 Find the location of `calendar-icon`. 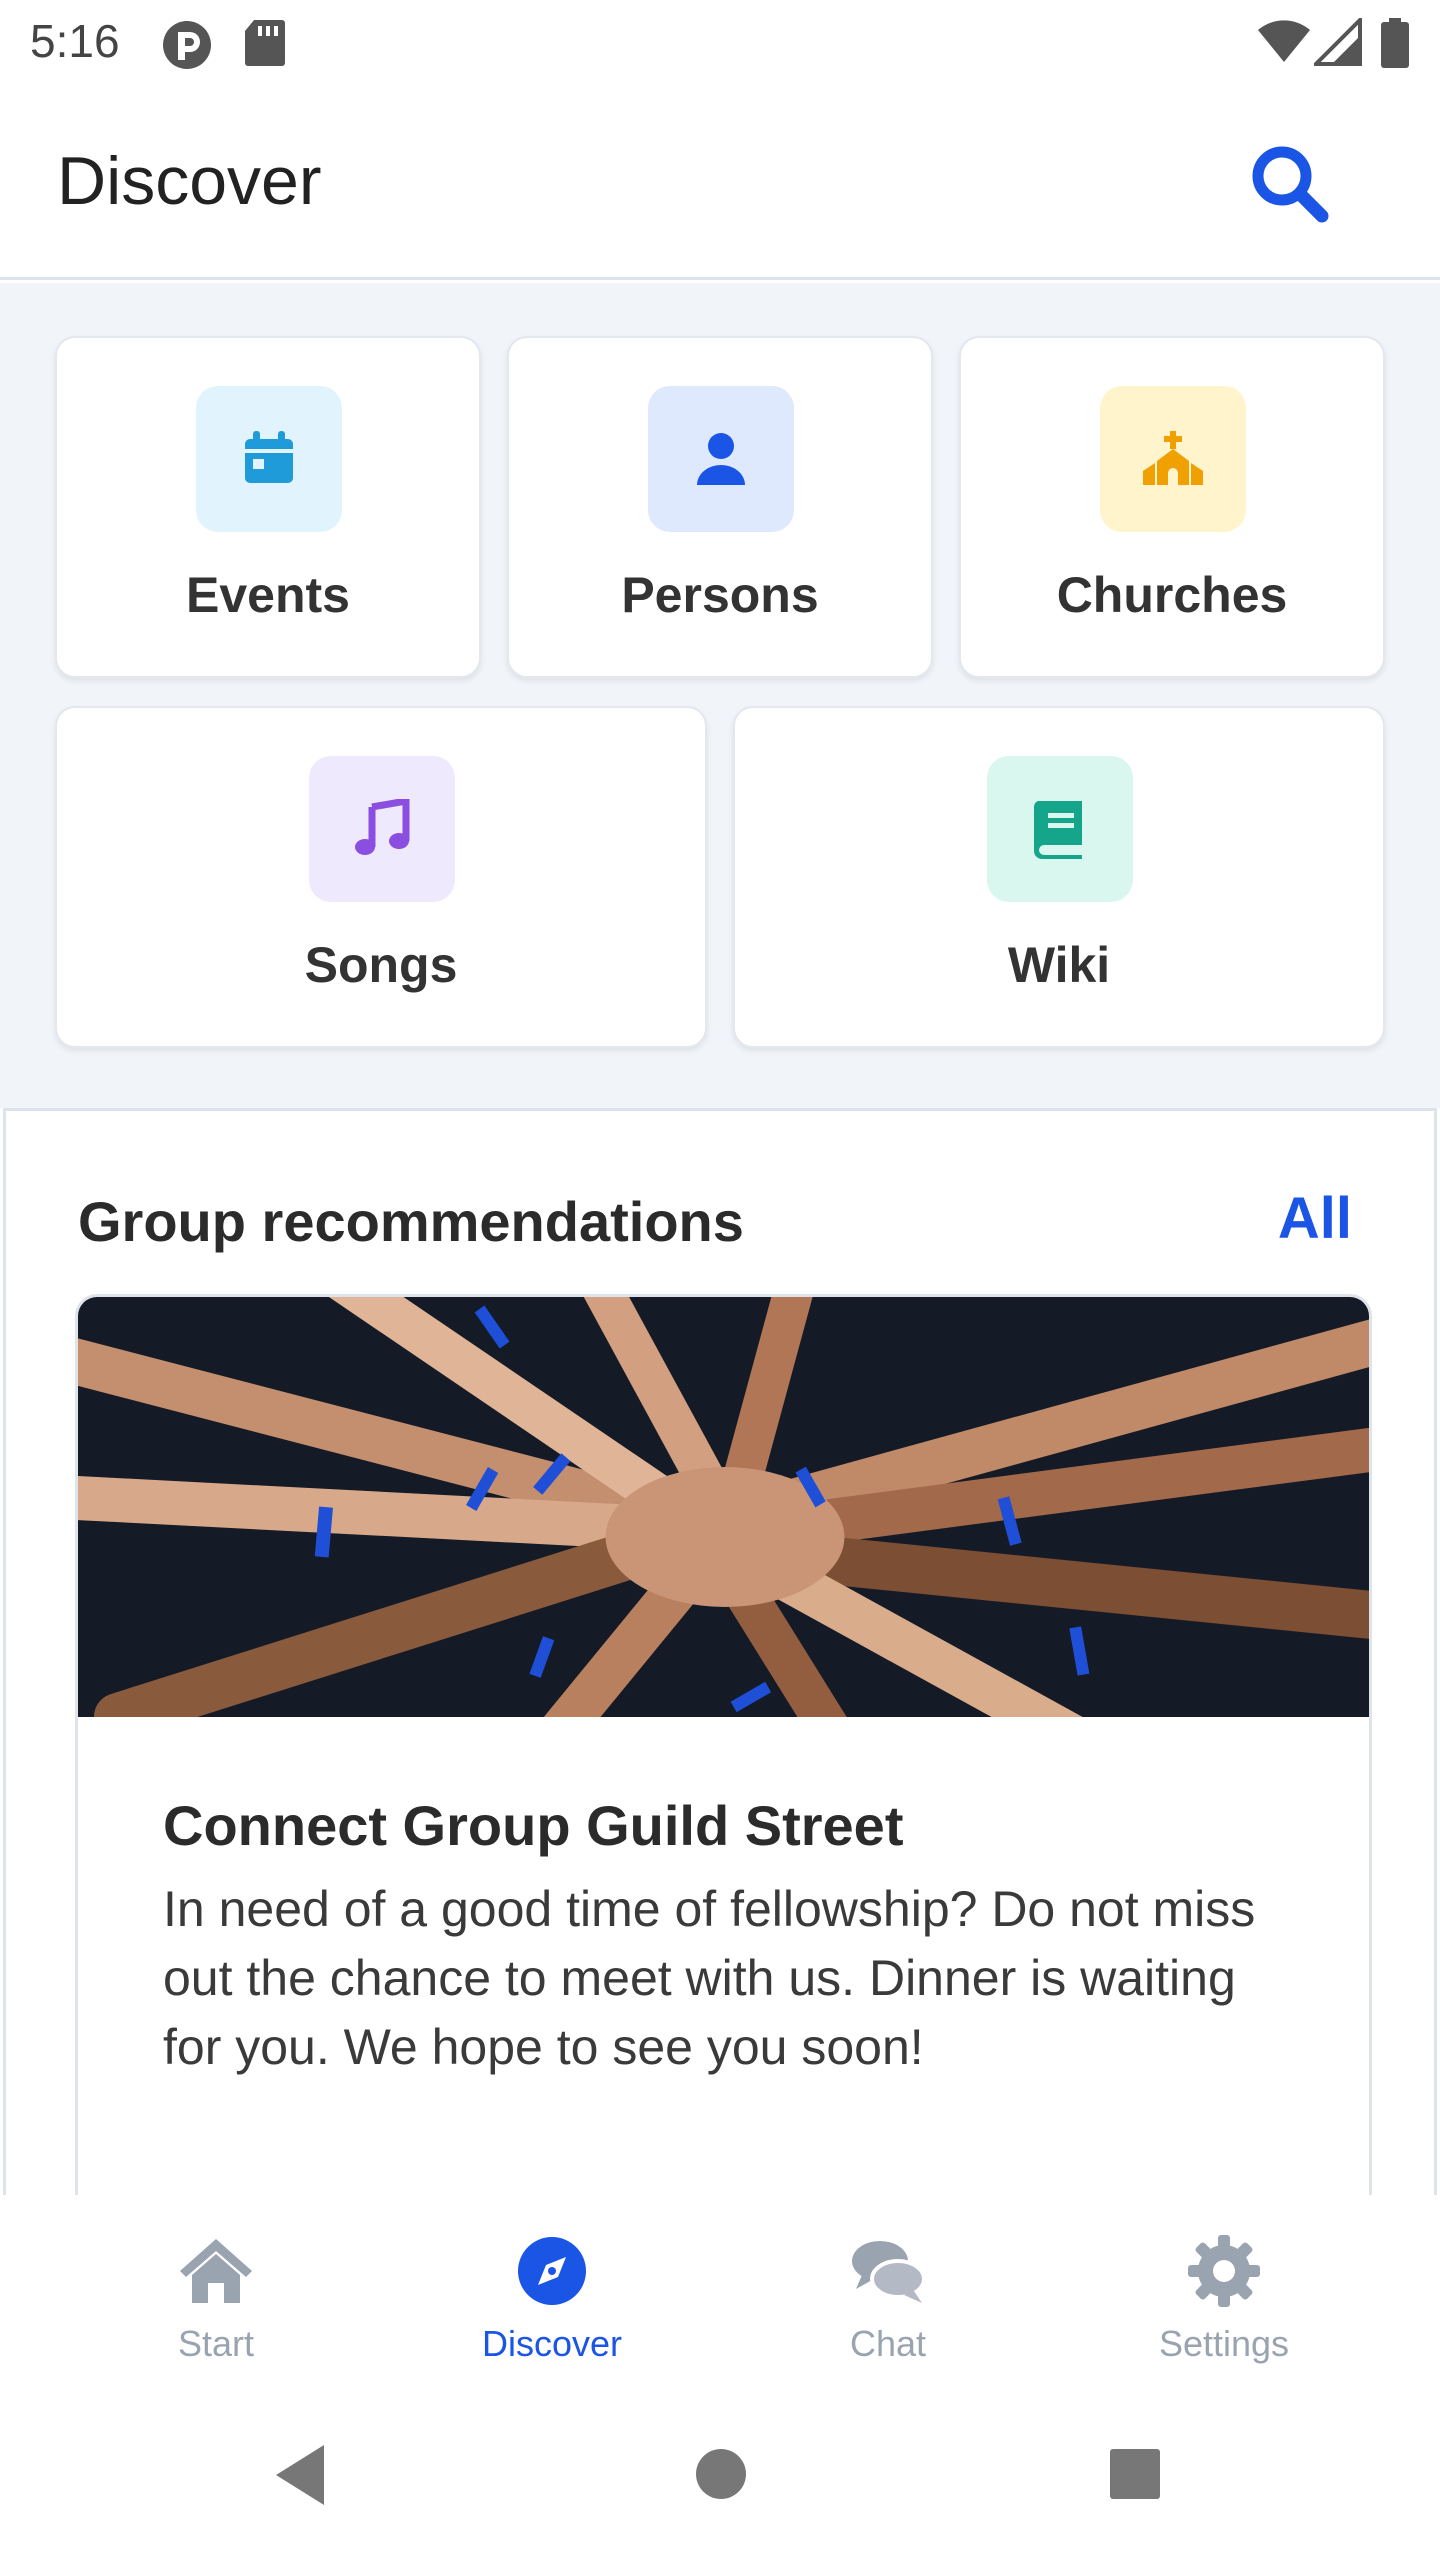

calendar-icon is located at coordinates (269, 457).